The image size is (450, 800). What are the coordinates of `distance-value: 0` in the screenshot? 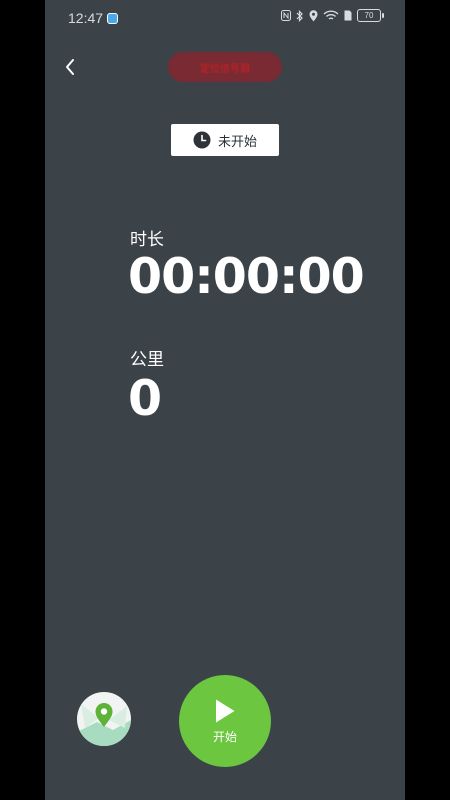 It's located at (145, 398).